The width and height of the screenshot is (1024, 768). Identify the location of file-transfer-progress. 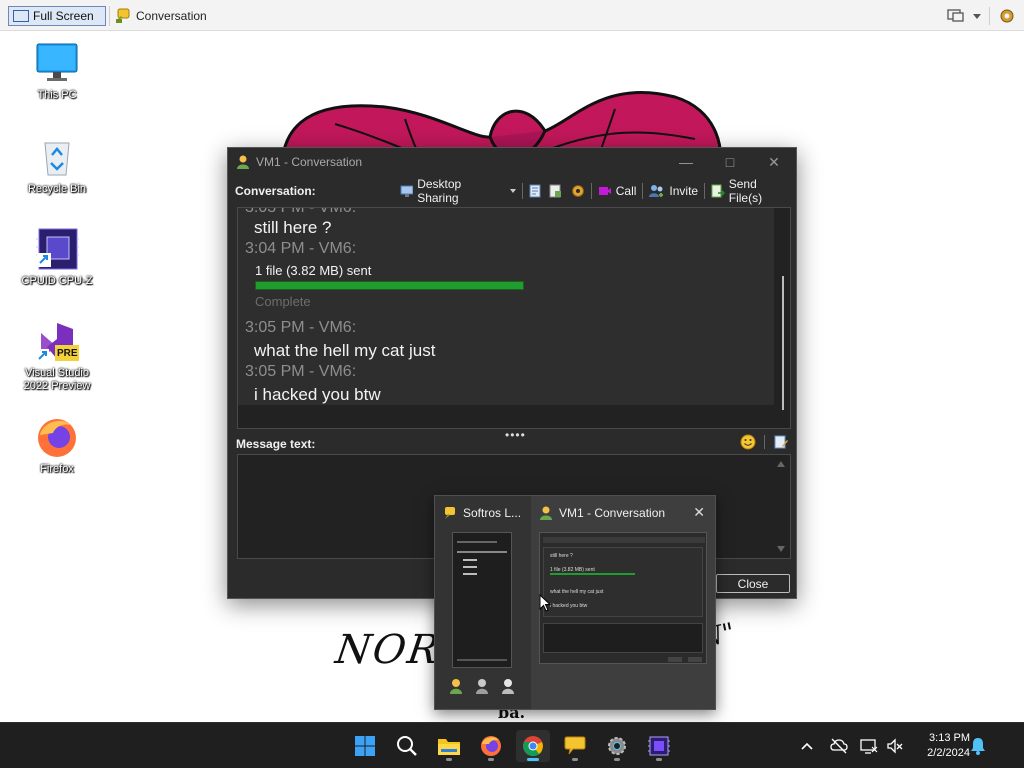
(389, 285).